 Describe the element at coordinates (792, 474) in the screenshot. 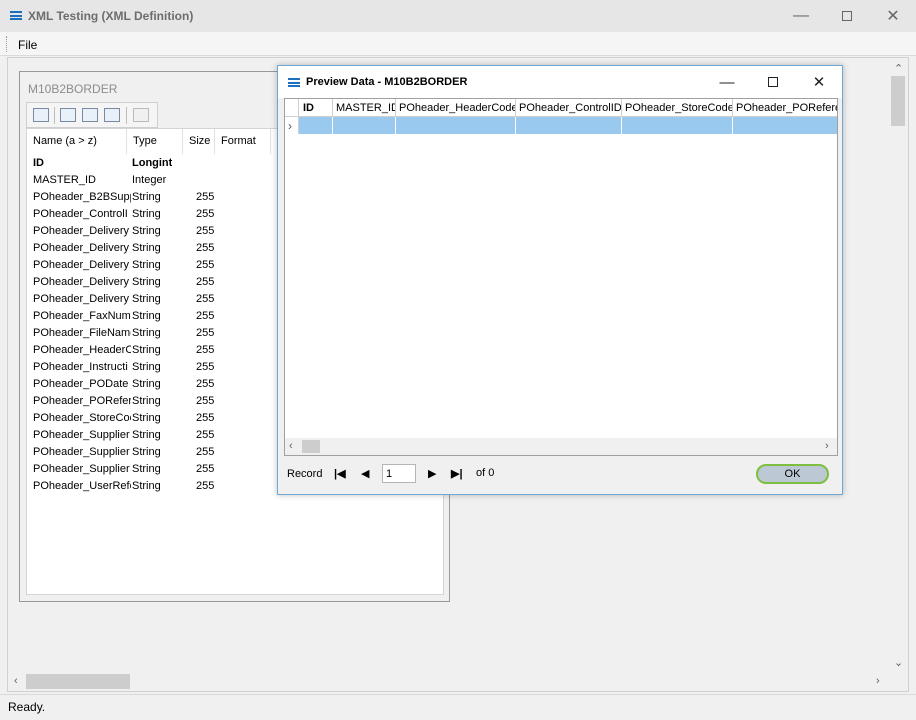

I see `ok-button: OK` at that location.